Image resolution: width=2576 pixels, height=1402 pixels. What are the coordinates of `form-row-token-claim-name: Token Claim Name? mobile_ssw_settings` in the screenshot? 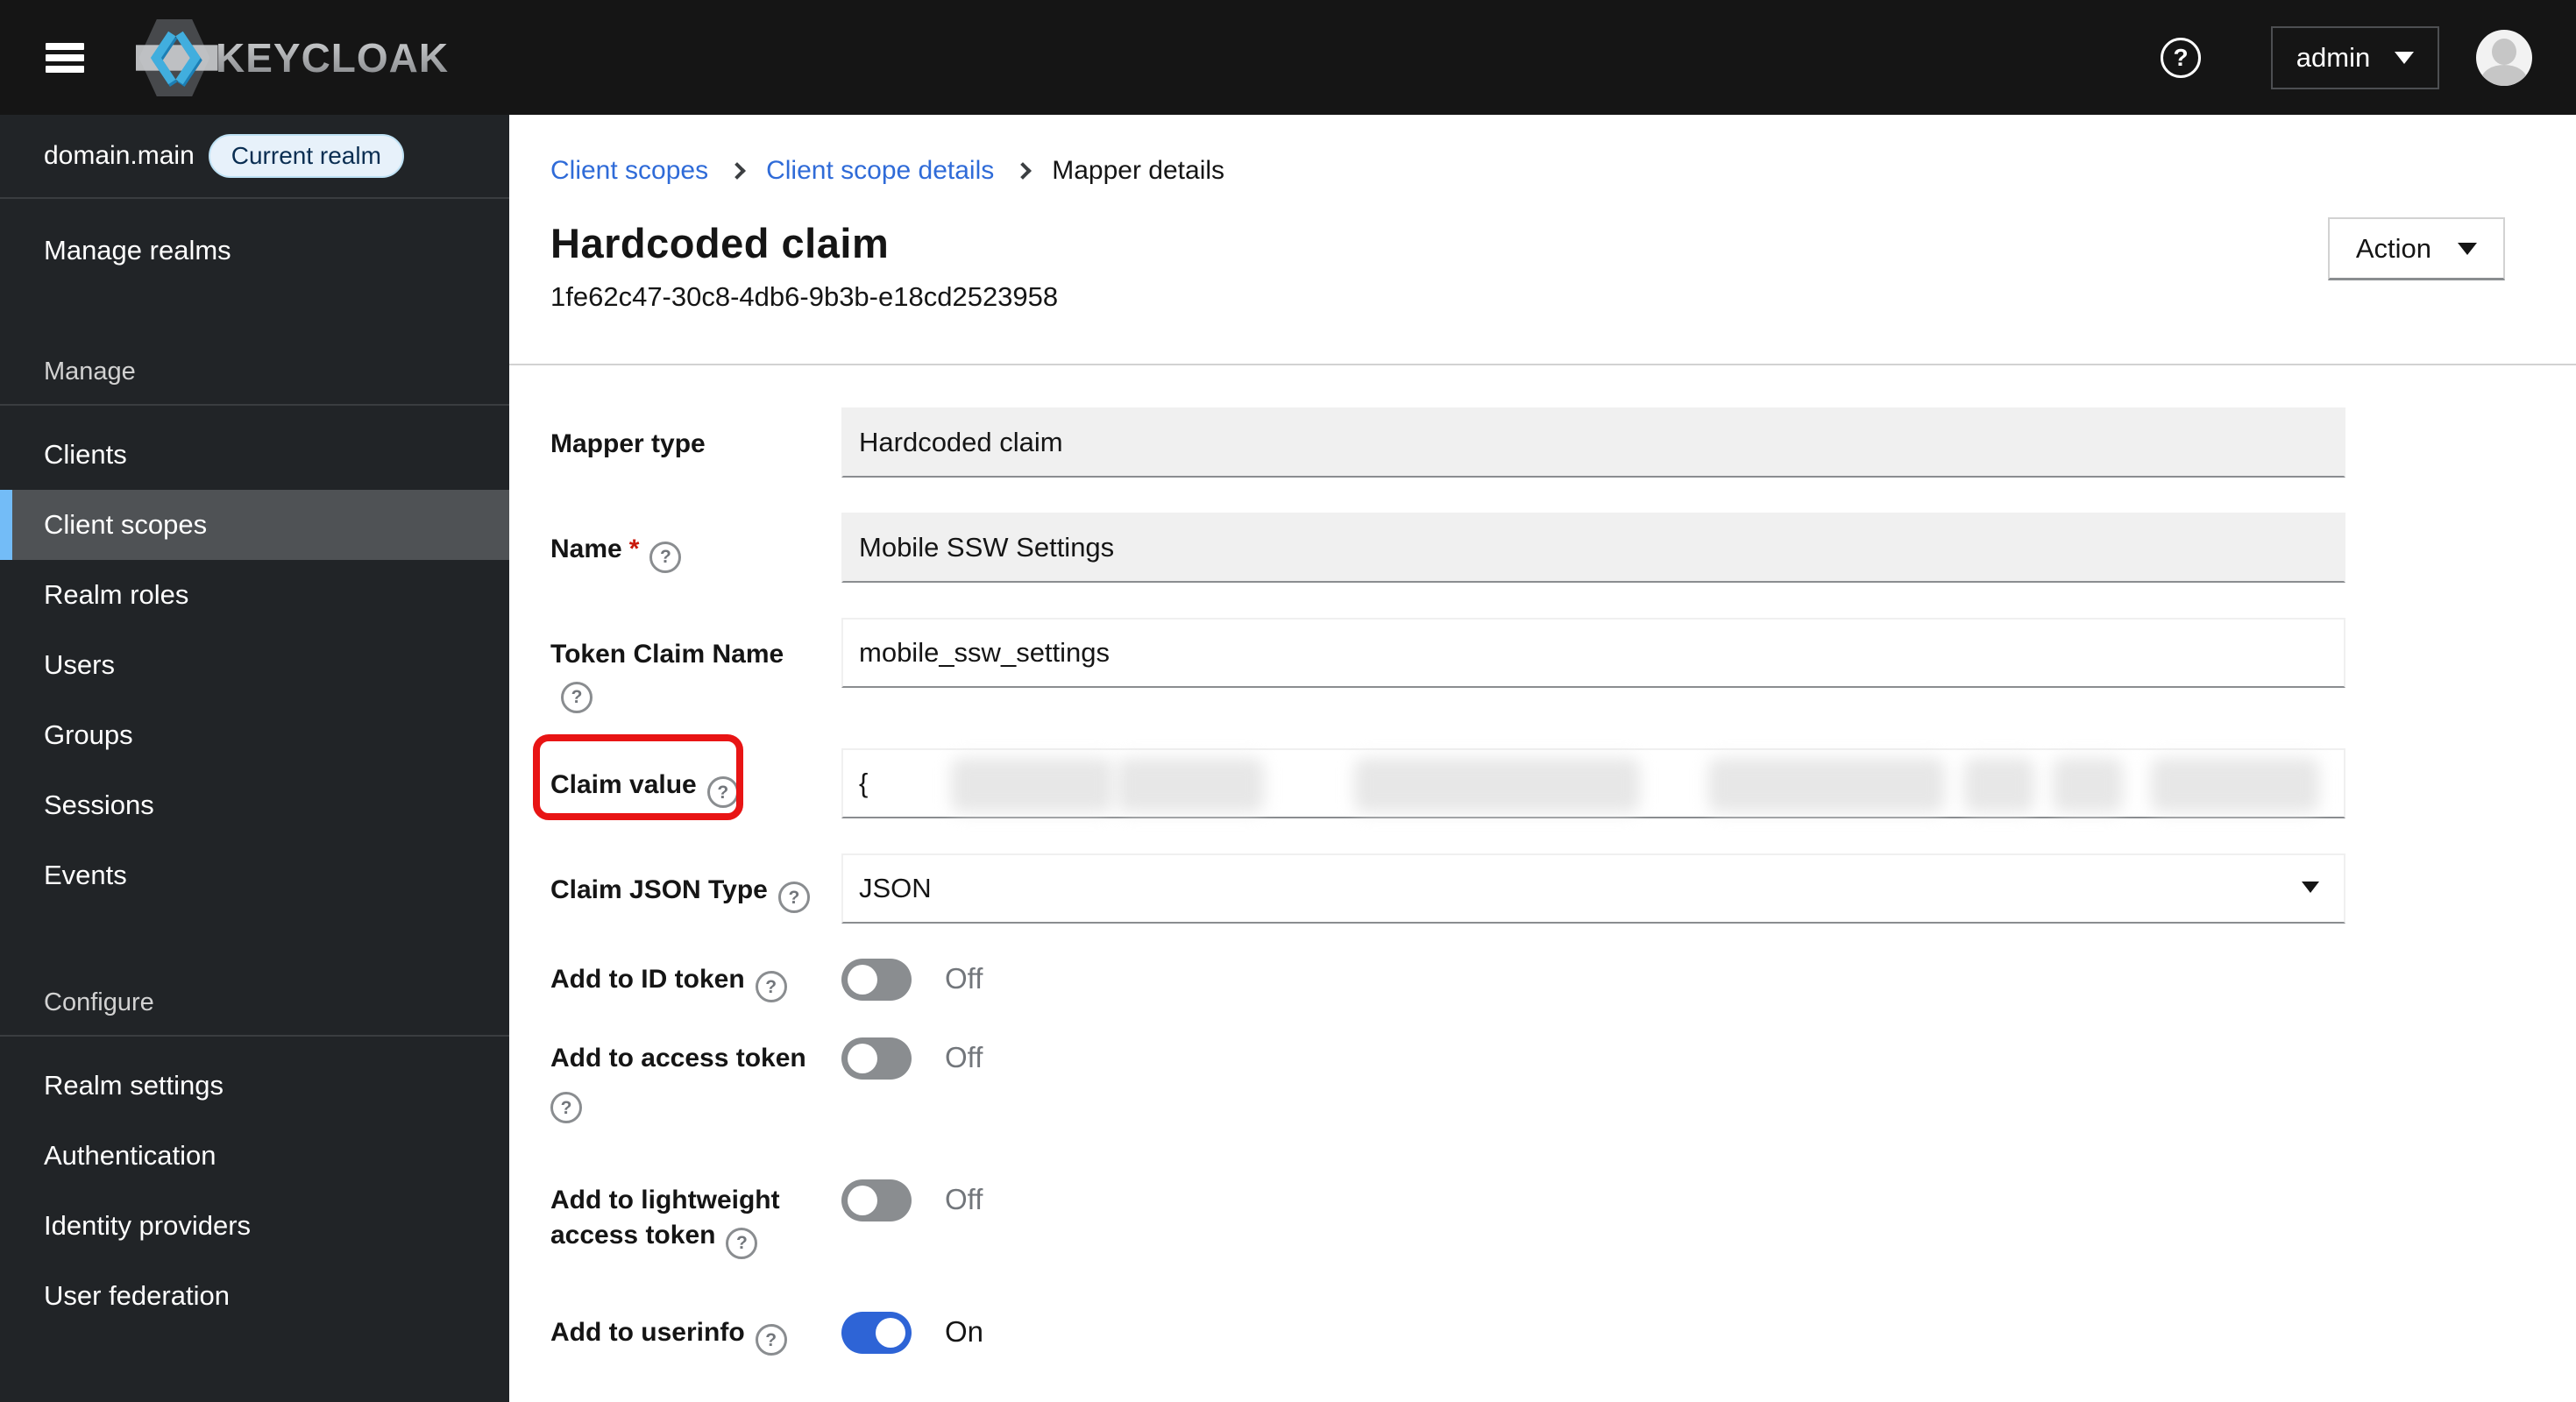 It's located at (1527, 665).